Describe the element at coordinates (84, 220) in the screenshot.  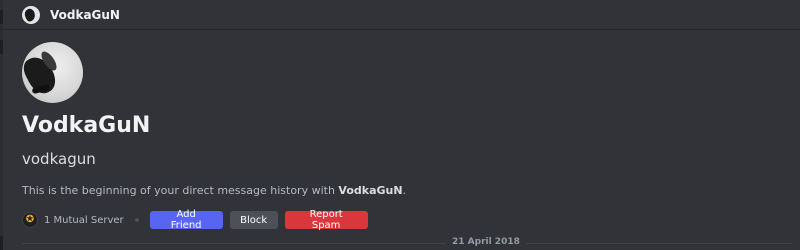
I see `mutual-servers-link: 1 Mutual Server` at that location.